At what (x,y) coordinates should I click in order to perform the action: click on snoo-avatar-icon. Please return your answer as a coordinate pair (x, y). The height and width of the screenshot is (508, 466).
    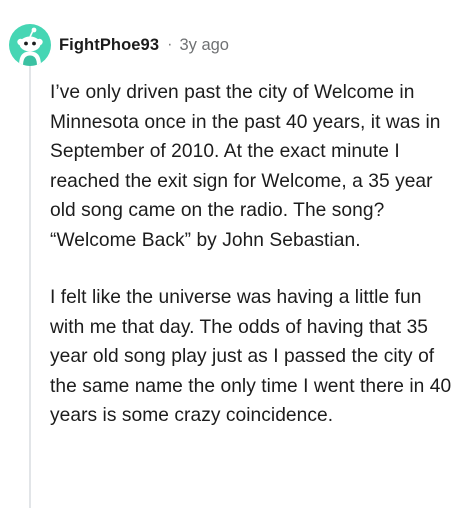
    Looking at the image, I should click on (30, 45).